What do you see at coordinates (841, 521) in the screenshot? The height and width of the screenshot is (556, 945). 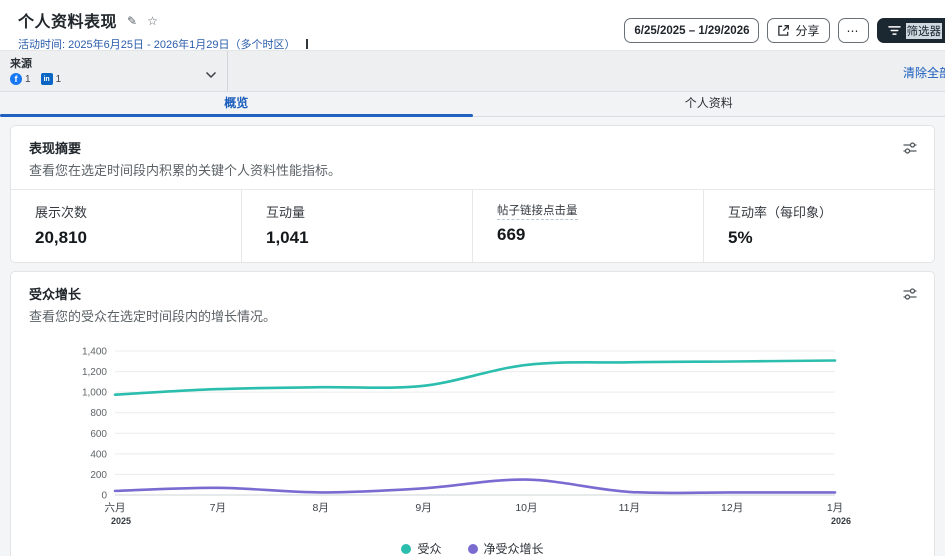 I see `svg-text: 2026` at bounding box center [841, 521].